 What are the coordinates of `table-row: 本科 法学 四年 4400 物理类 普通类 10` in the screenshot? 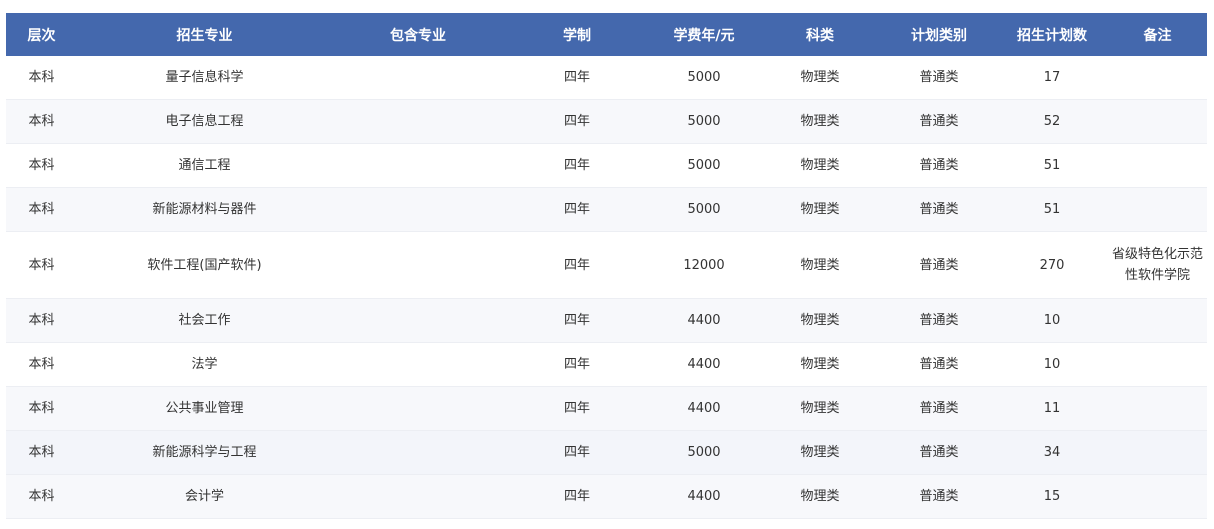 It's located at (606, 364).